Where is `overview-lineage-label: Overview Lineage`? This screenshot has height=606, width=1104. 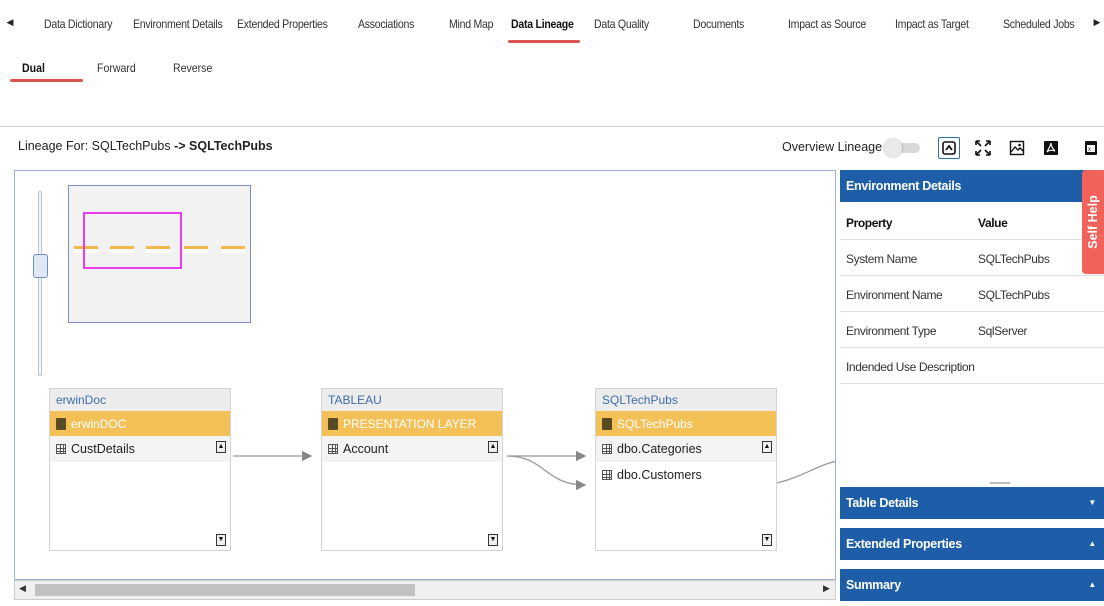
overview-lineage-label: Overview Lineage is located at coordinates (832, 147).